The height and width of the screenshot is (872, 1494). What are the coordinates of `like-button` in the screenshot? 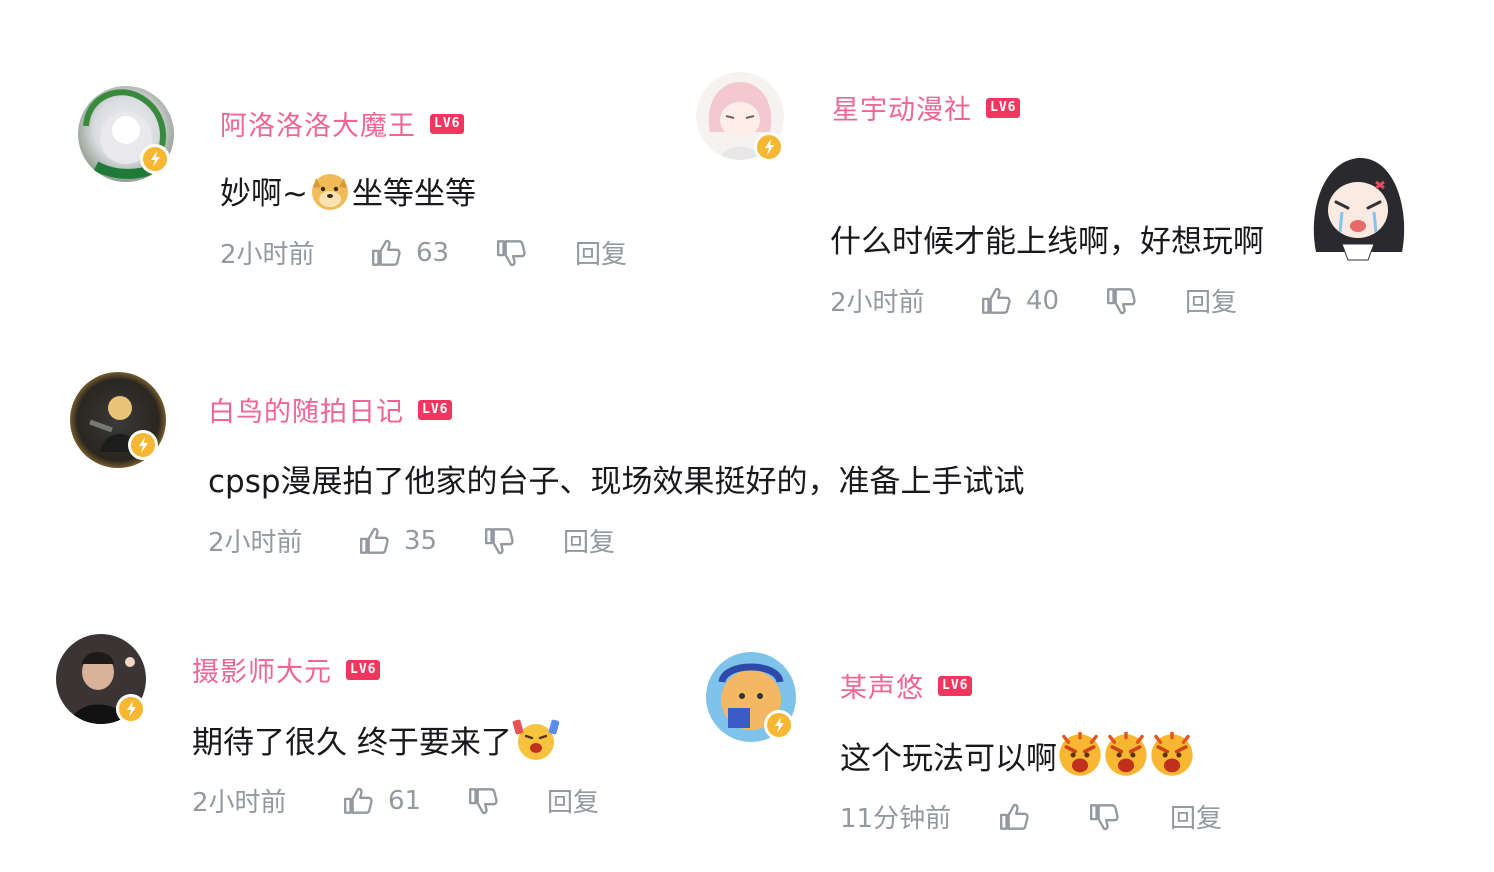 It's located at (1043, 817).